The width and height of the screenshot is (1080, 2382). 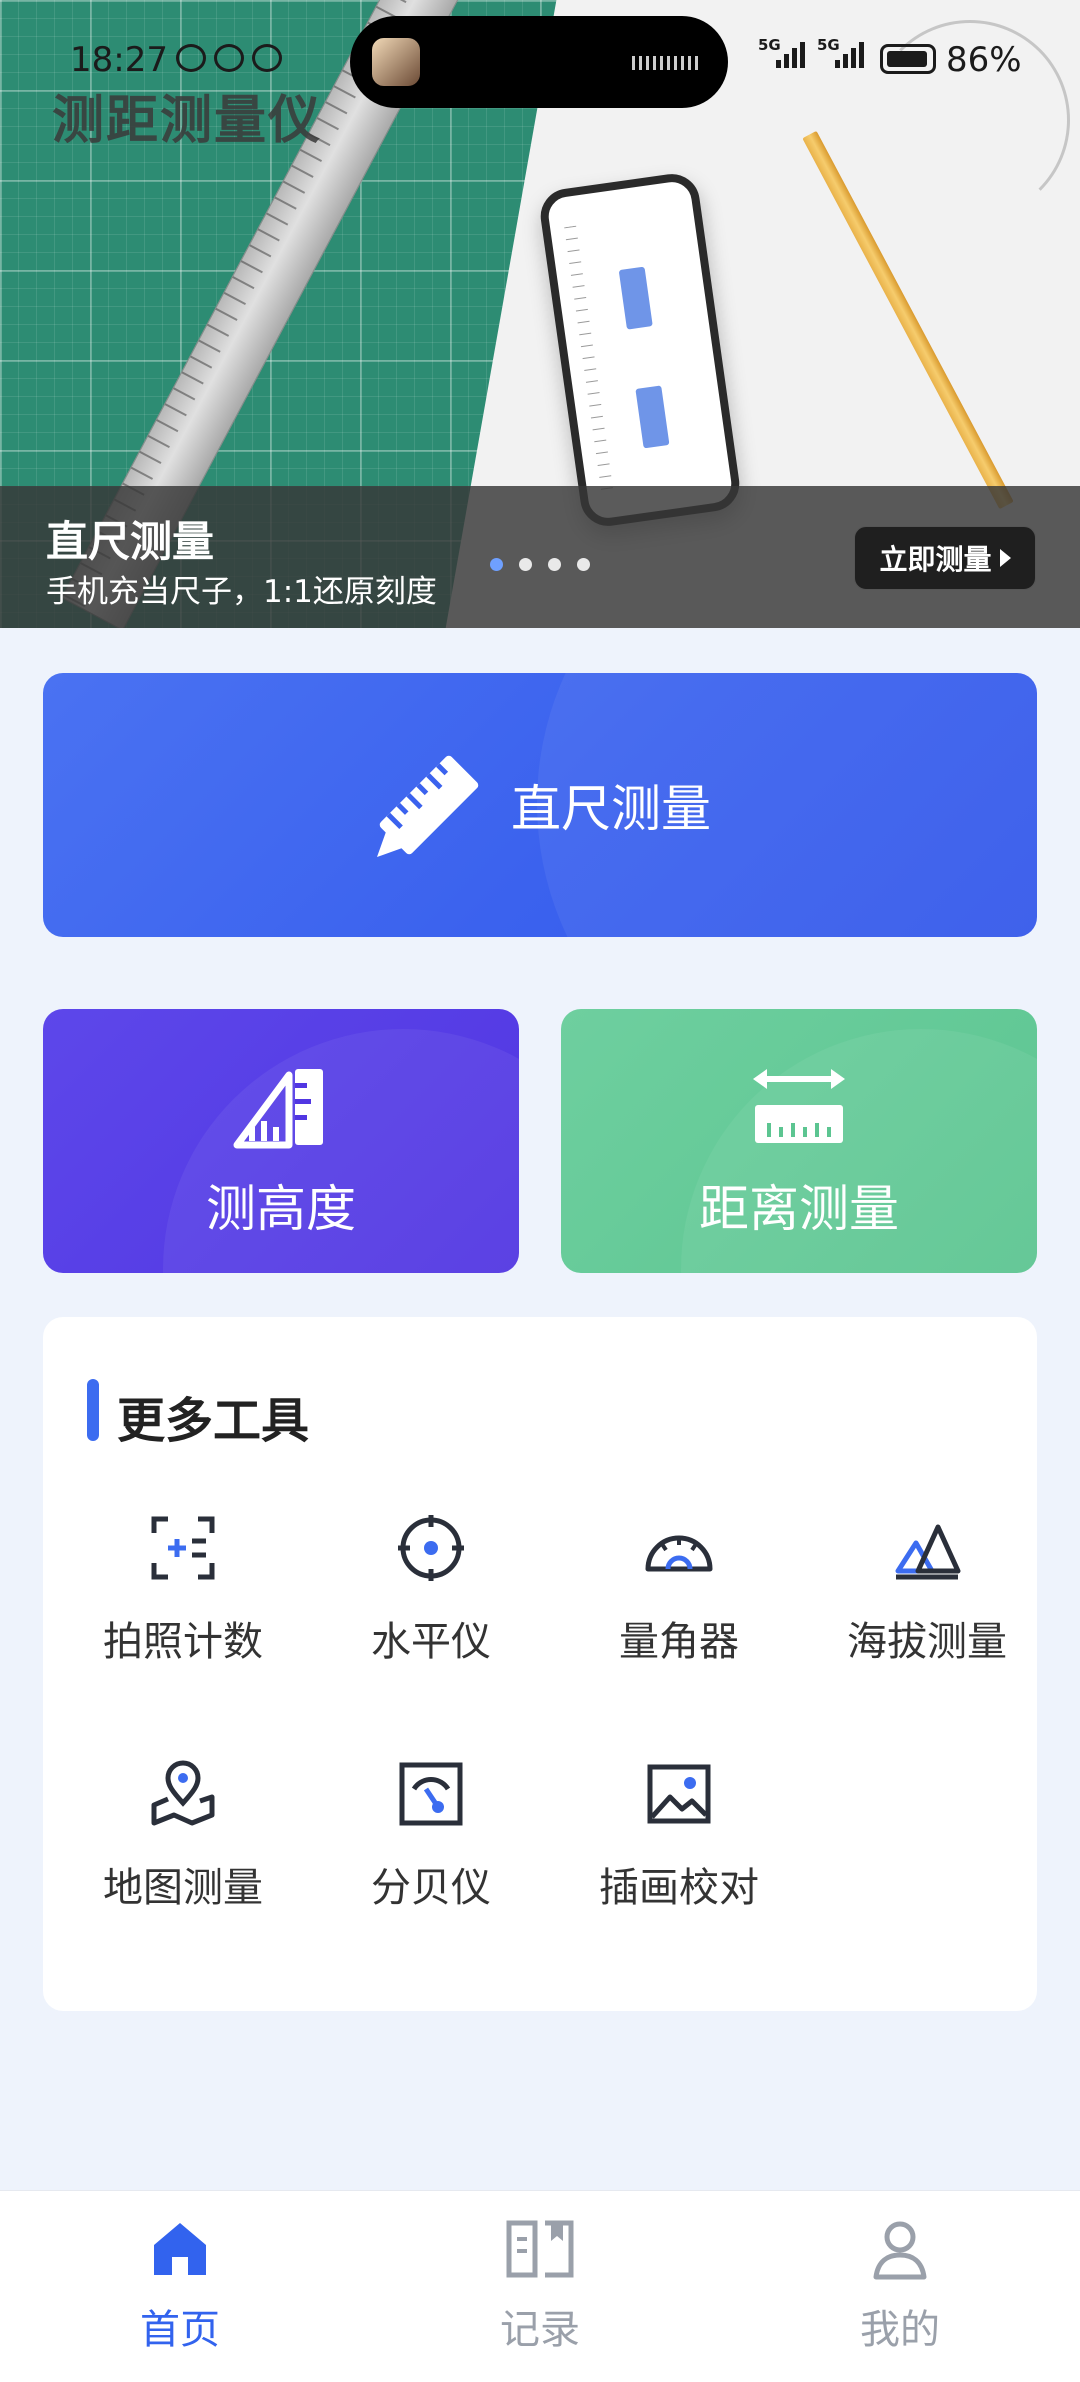 What do you see at coordinates (927, 1590) in the screenshot?
I see `tool-altitude: 海拔测量` at bounding box center [927, 1590].